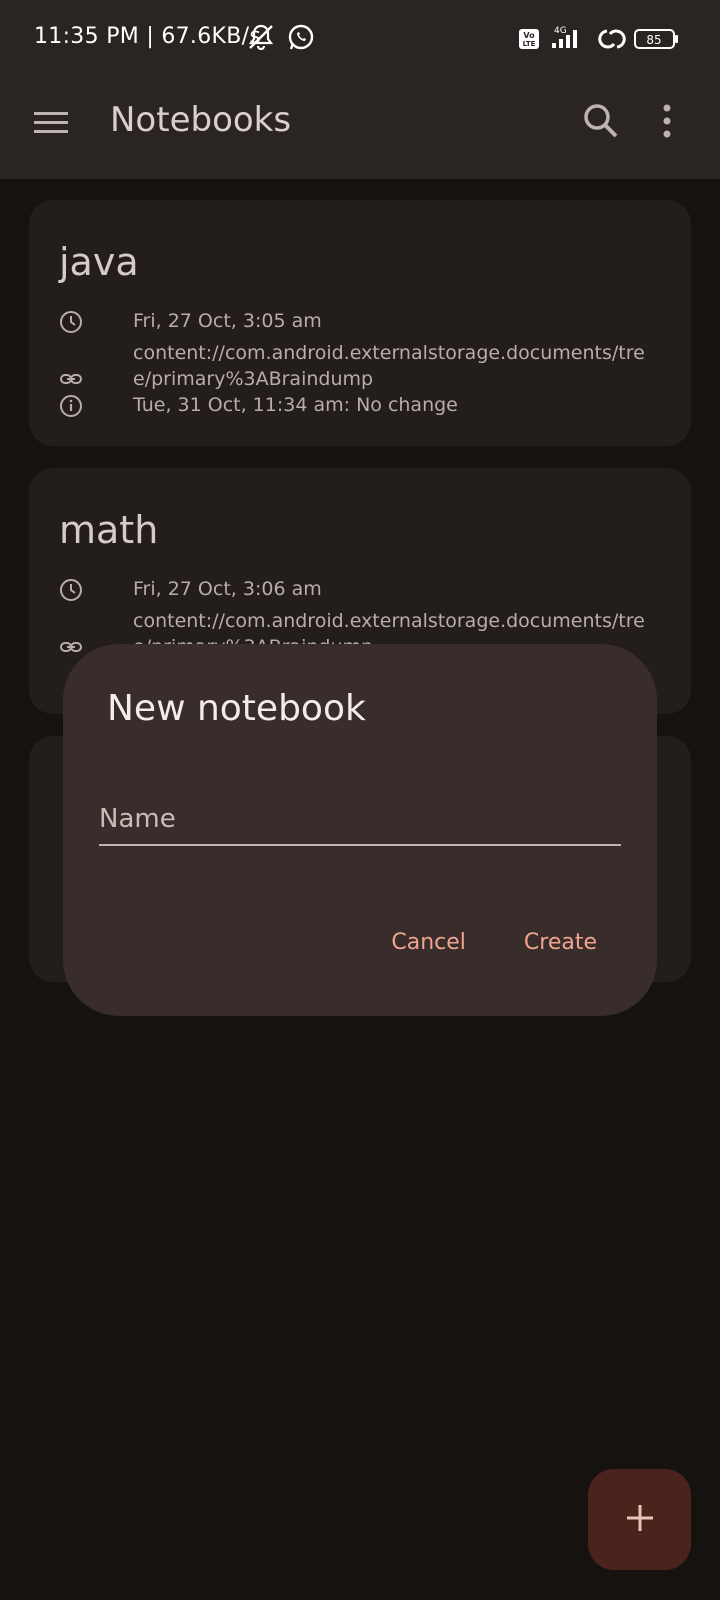 This screenshot has width=720, height=1600. What do you see at coordinates (667, 123) in the screenshot?
I see `more-vert-icon` at bounding box center [667, 123].